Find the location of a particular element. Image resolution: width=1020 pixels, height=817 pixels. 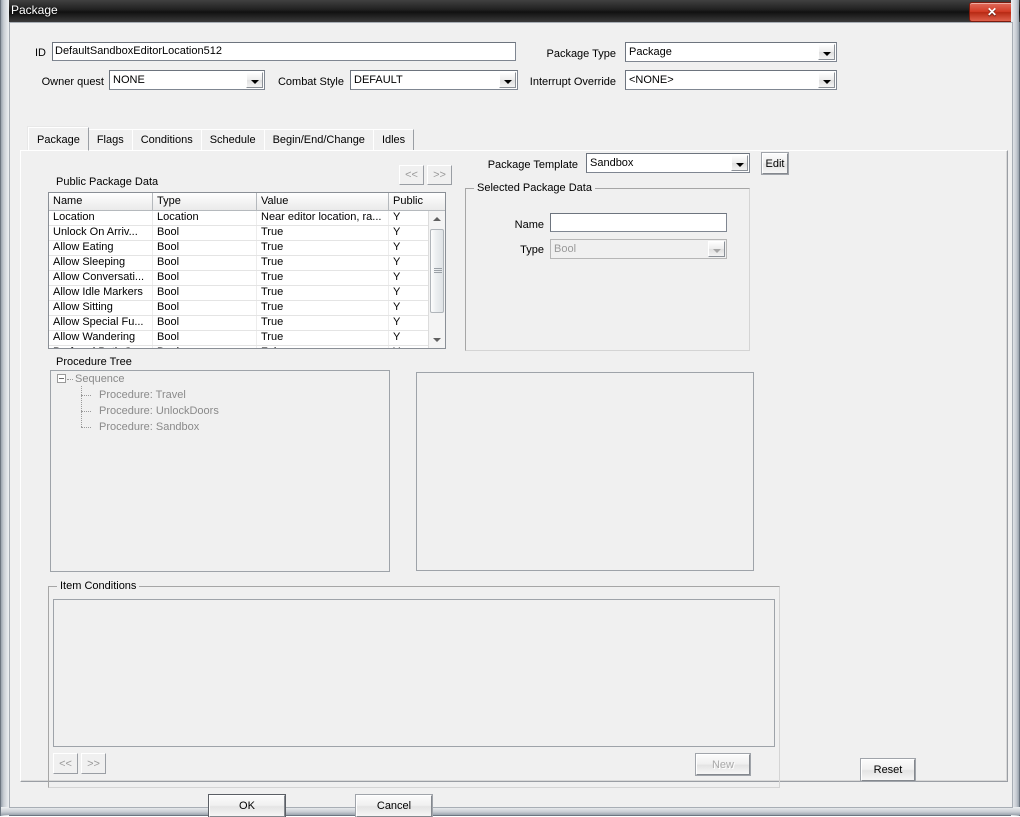

procedure-detail-panel is located at coordinates (585, 471).